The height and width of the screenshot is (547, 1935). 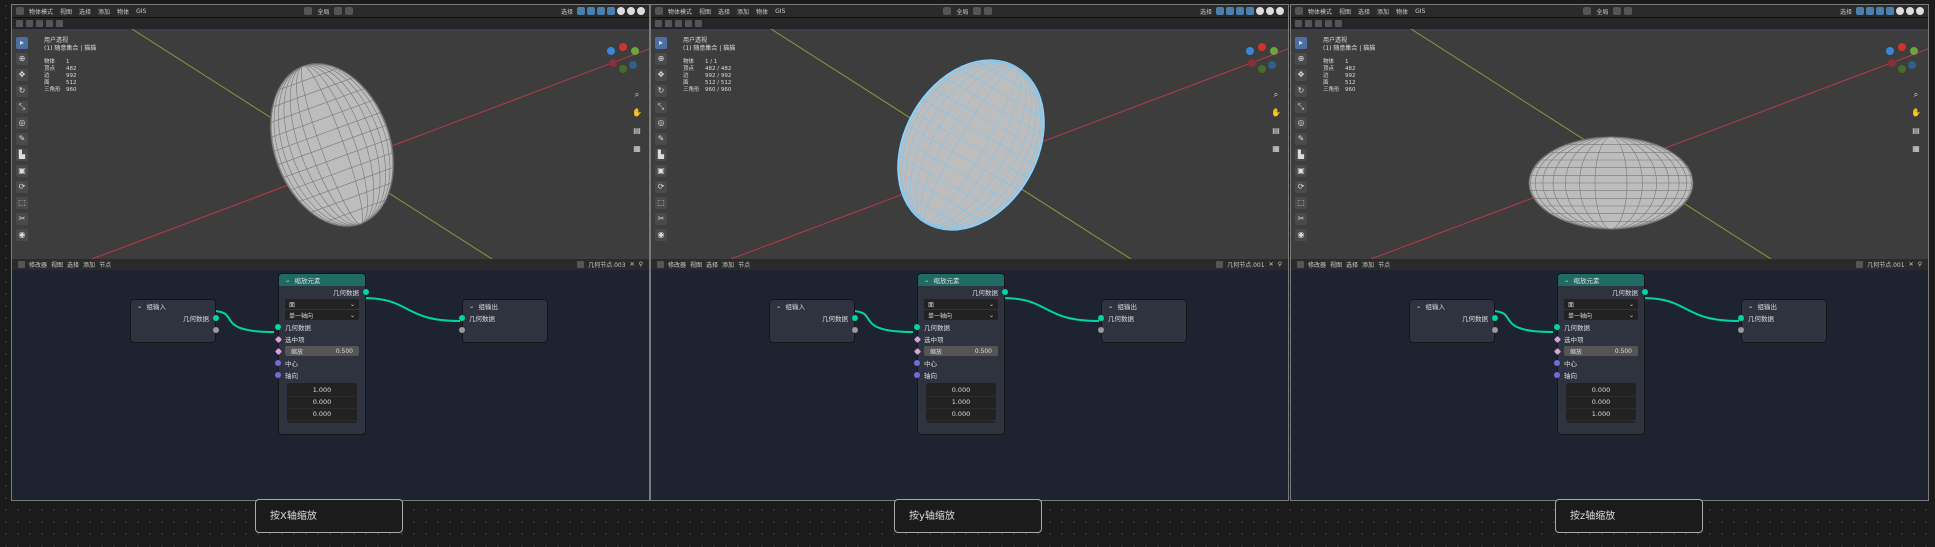 I want to click on scale-mode-dropdown: 单一轴向 ⌄, so click(x=961, y=315).